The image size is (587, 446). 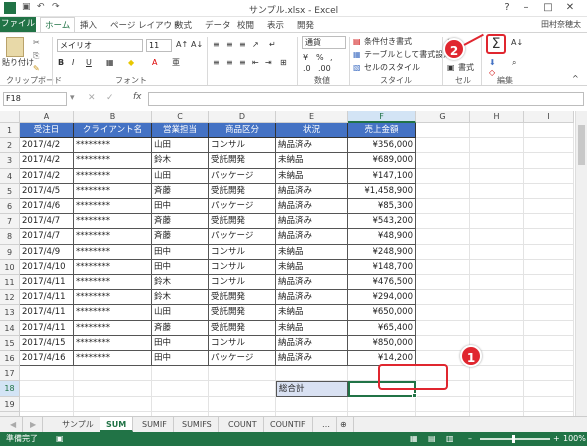 I want to click on table-cell: 2017/4/11, so click(x=47, y=328).